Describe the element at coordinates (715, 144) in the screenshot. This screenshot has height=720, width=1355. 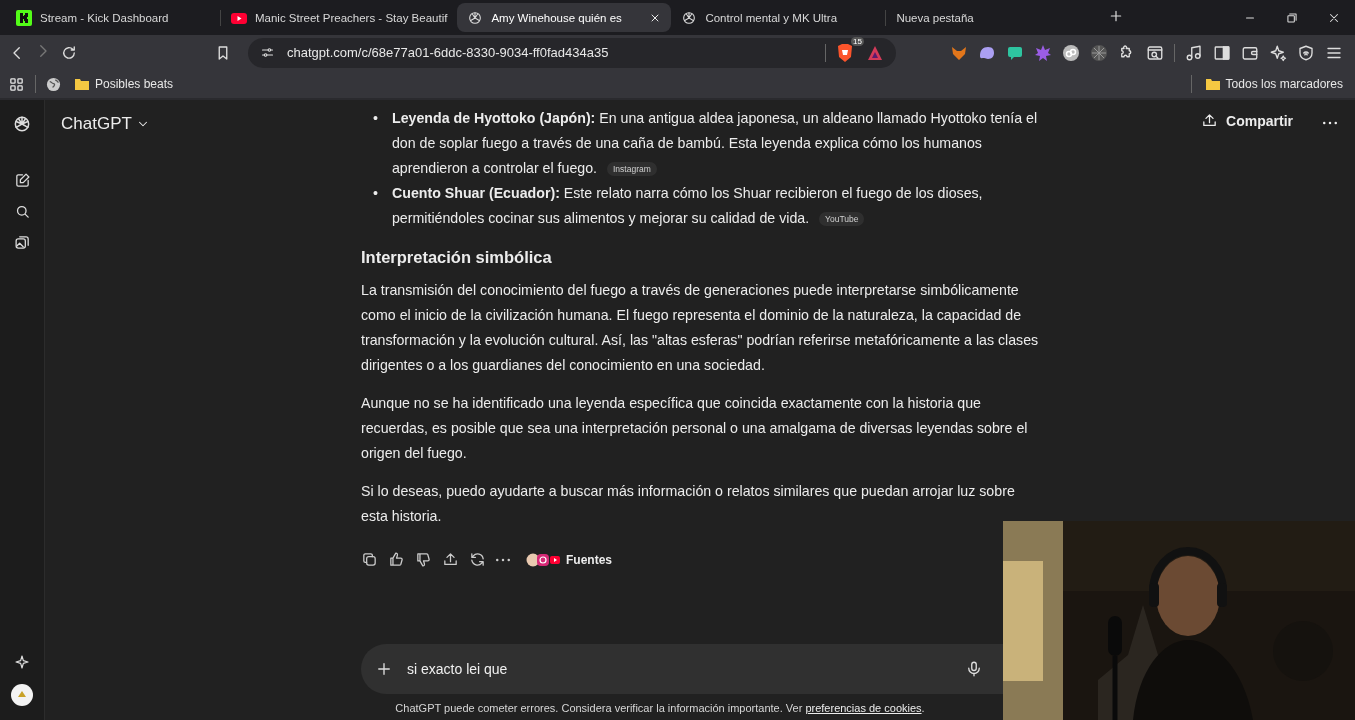
I see `bullet-text: Leyenda de Hyottoko (Japón): En una antigua aldea japonesa, un aldeano llamado Hyottoko tenía el don de soplar fuego a través de una caña de bambú. Esta leyenda explica cómo los humanos aprendieron a controlar el fuego. Instagram` at that location.